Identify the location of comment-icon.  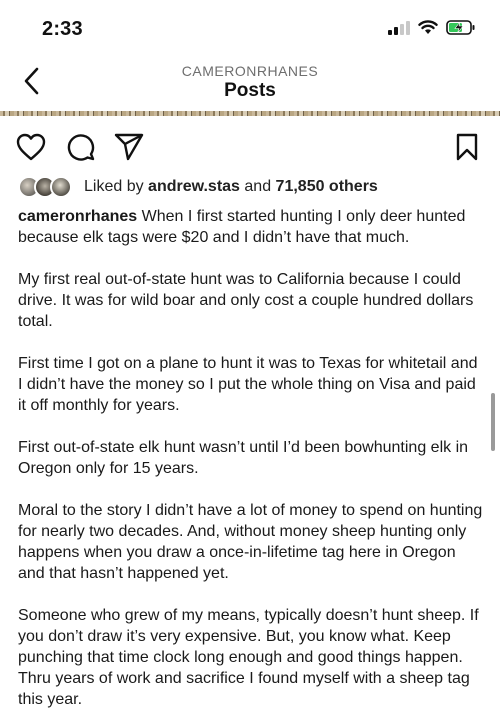
(81, 147).